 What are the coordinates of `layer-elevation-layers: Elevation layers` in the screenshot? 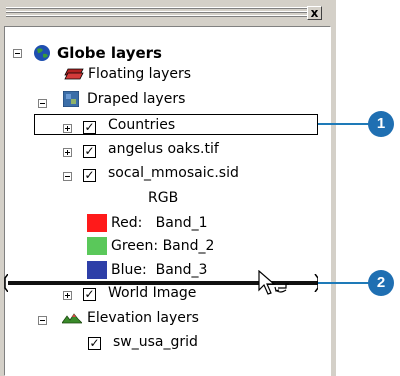 It's located at (143, 318).